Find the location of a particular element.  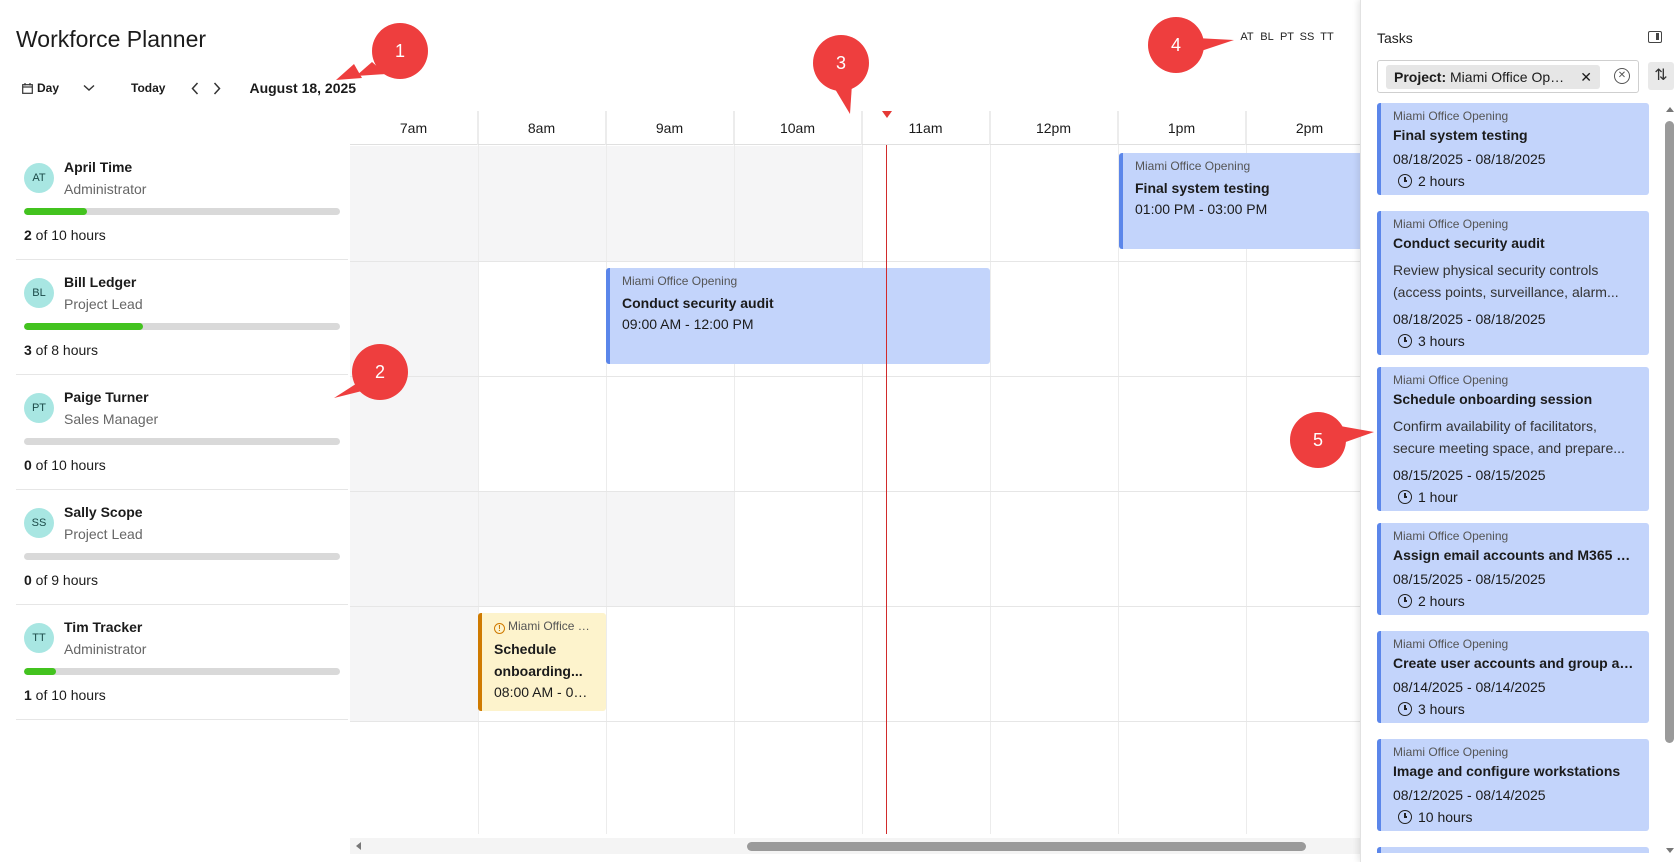

annotation-callout: 5 is located at coordinates (1318, 440).